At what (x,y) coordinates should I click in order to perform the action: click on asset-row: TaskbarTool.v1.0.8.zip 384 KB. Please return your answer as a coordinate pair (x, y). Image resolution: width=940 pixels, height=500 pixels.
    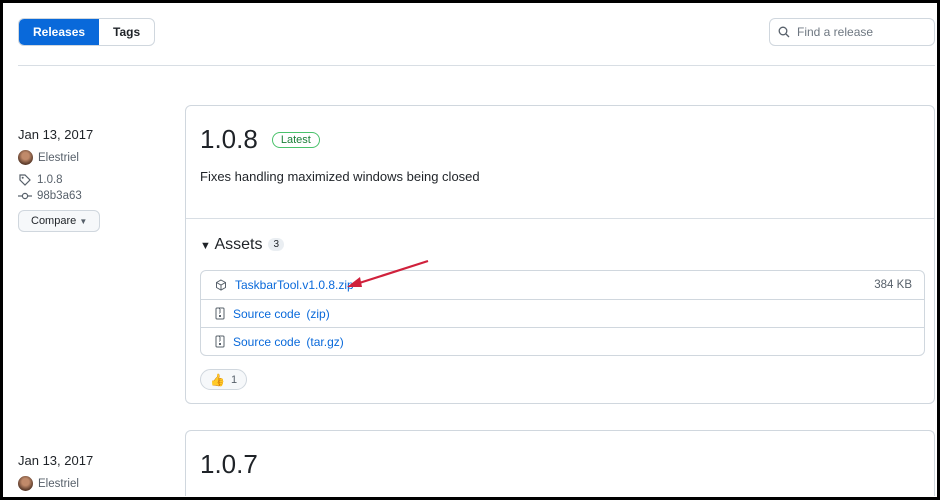
    Looking at the image, I should click on (562, 285).